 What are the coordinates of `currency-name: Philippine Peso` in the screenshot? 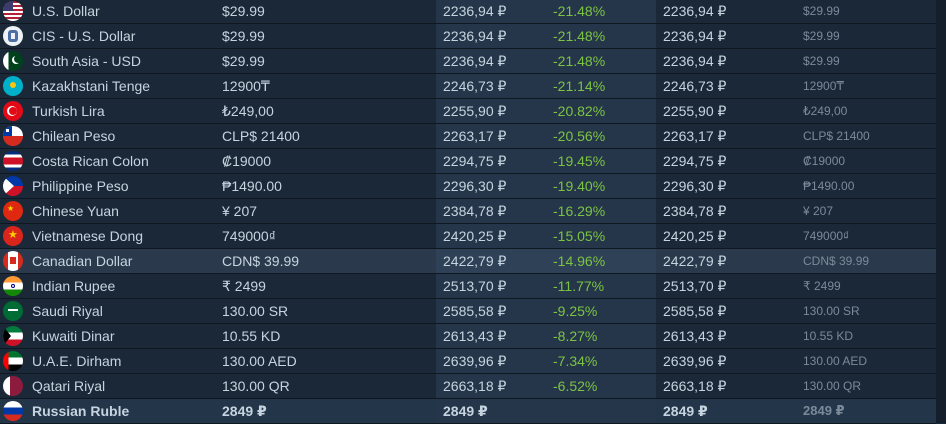 It's located at (80, 186).